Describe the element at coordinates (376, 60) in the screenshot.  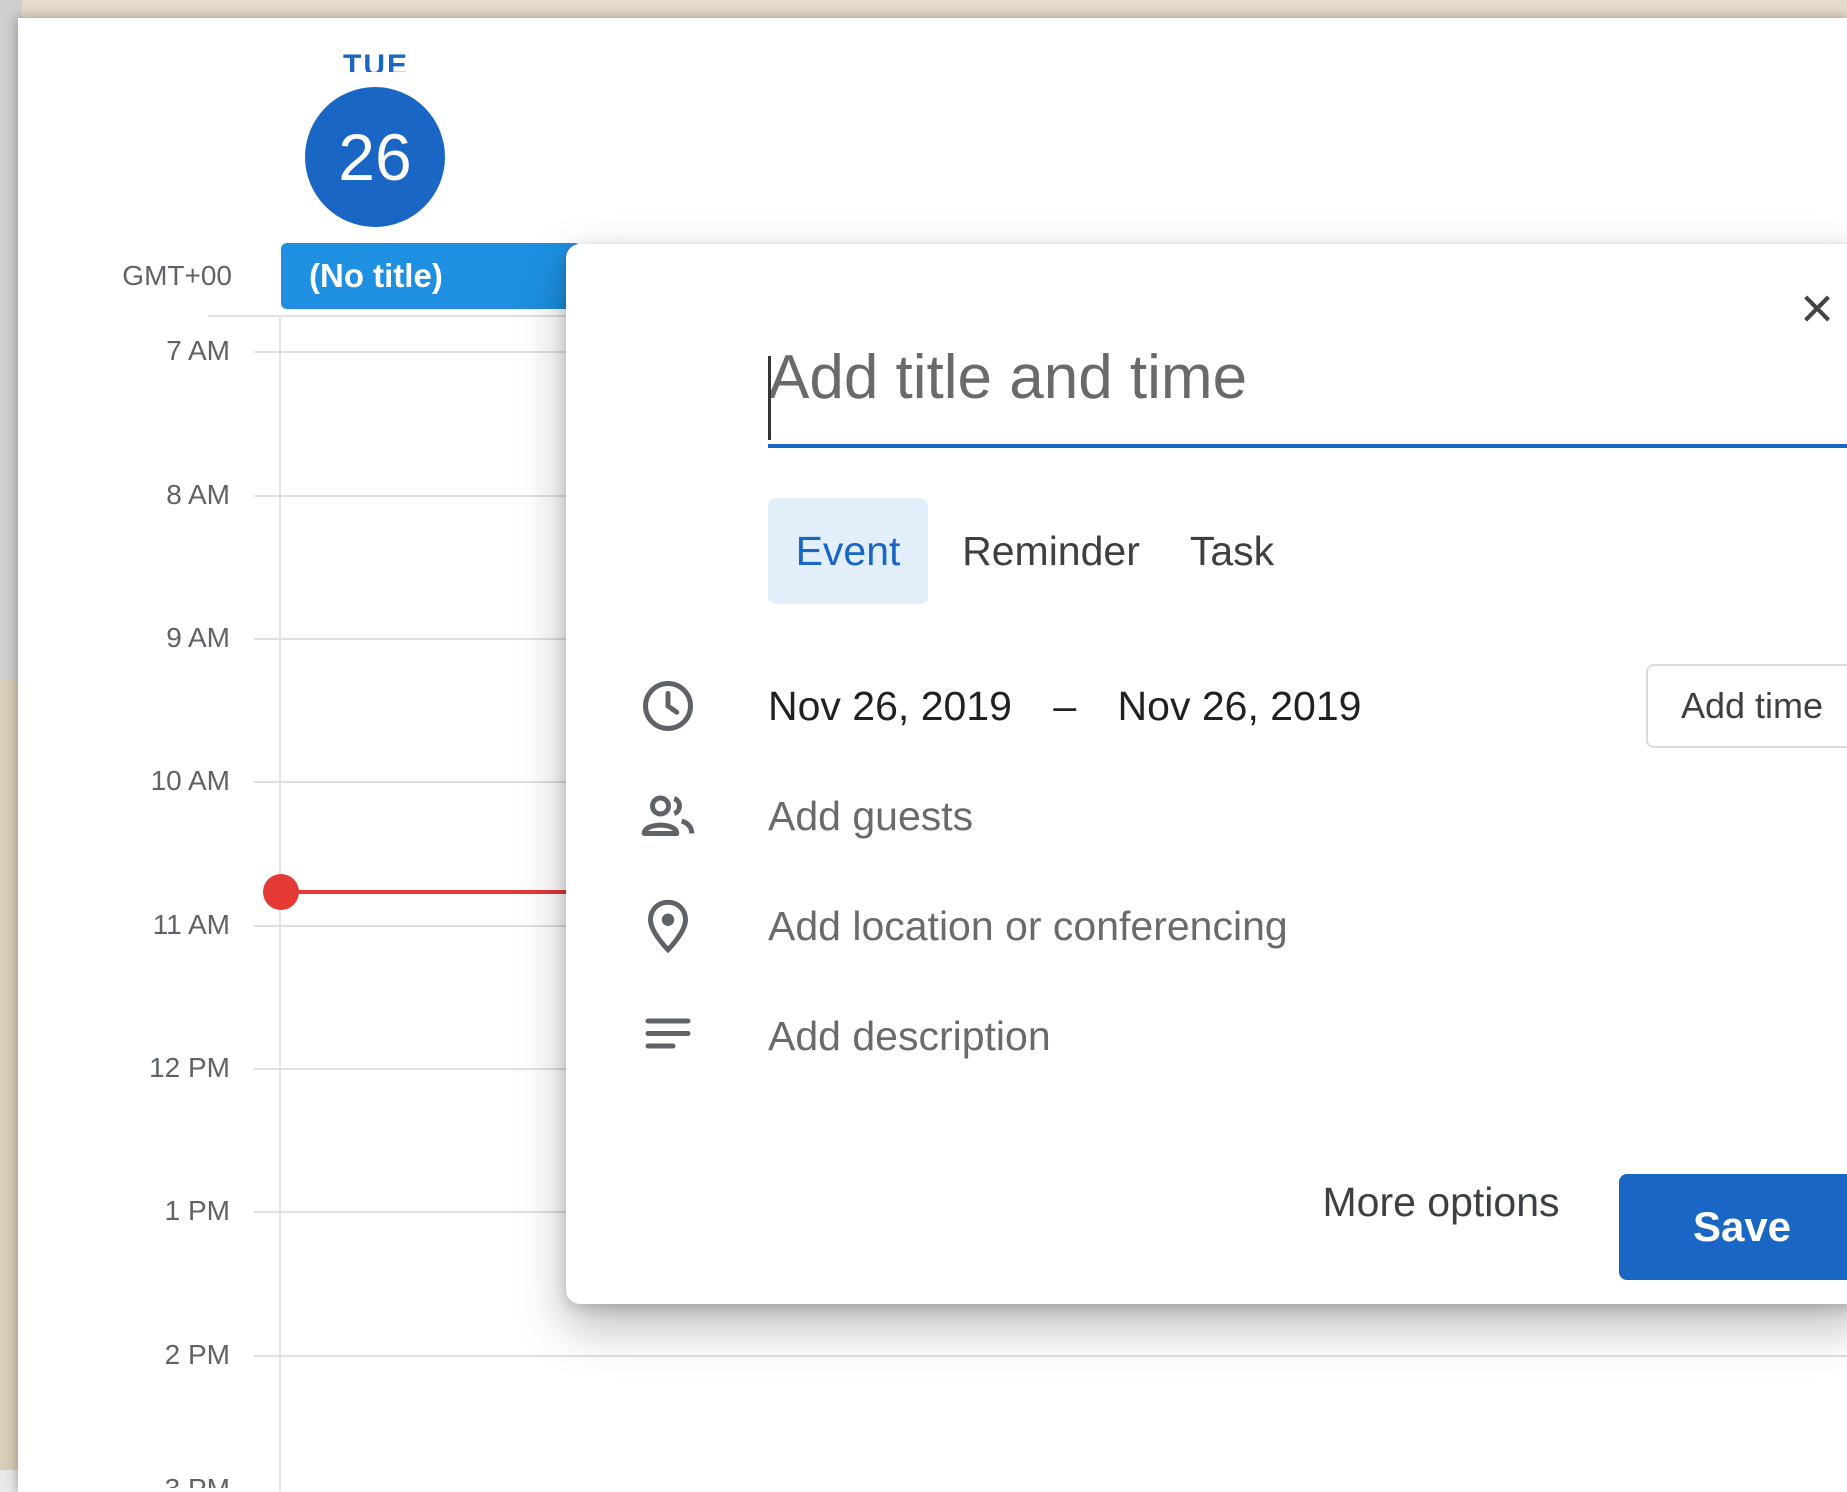
I see `day-weekday-label: TUE` at that location.